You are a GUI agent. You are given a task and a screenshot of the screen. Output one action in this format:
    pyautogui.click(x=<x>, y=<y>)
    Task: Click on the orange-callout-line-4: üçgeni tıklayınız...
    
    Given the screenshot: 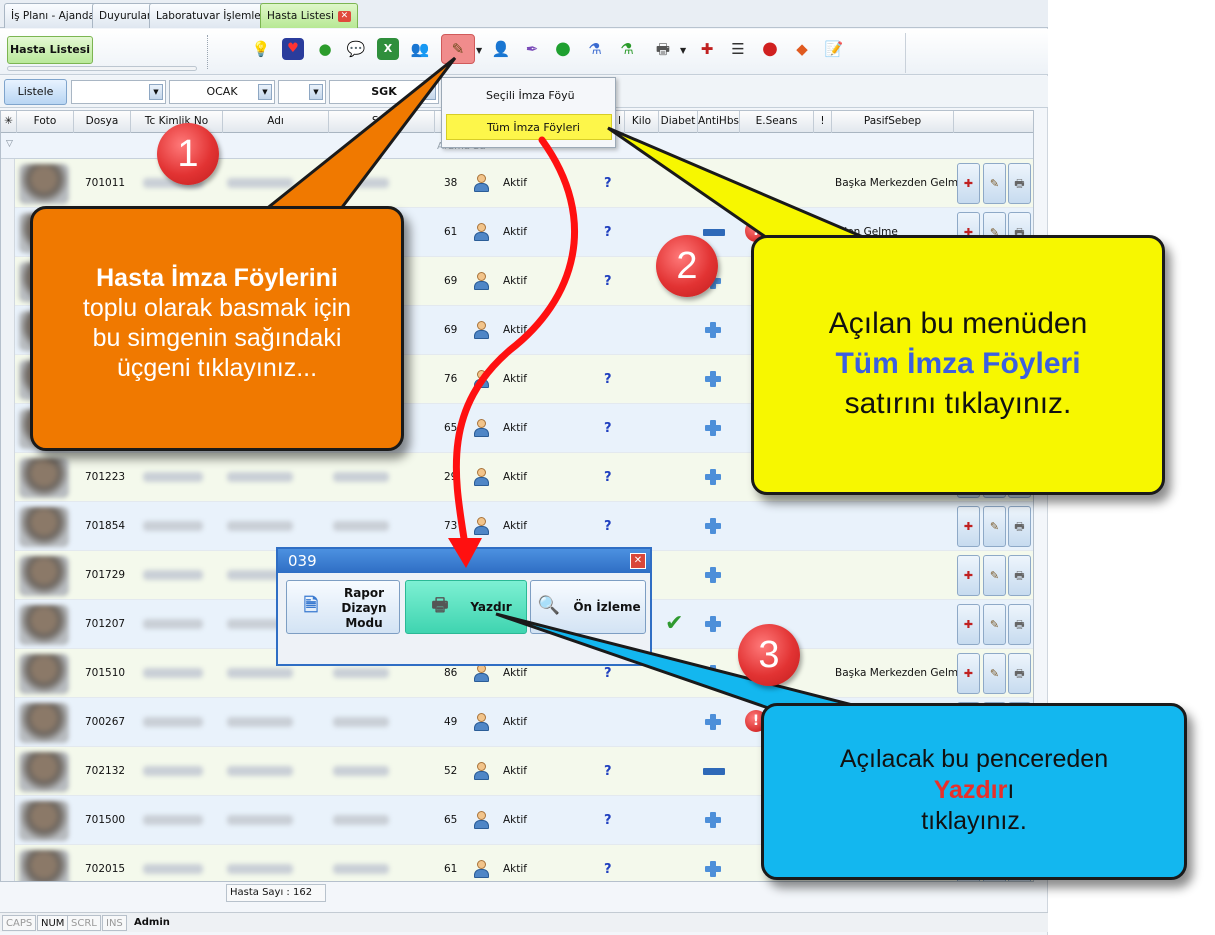 What is the action you would take?
    pyautogui.click(x=217, y=368)
    